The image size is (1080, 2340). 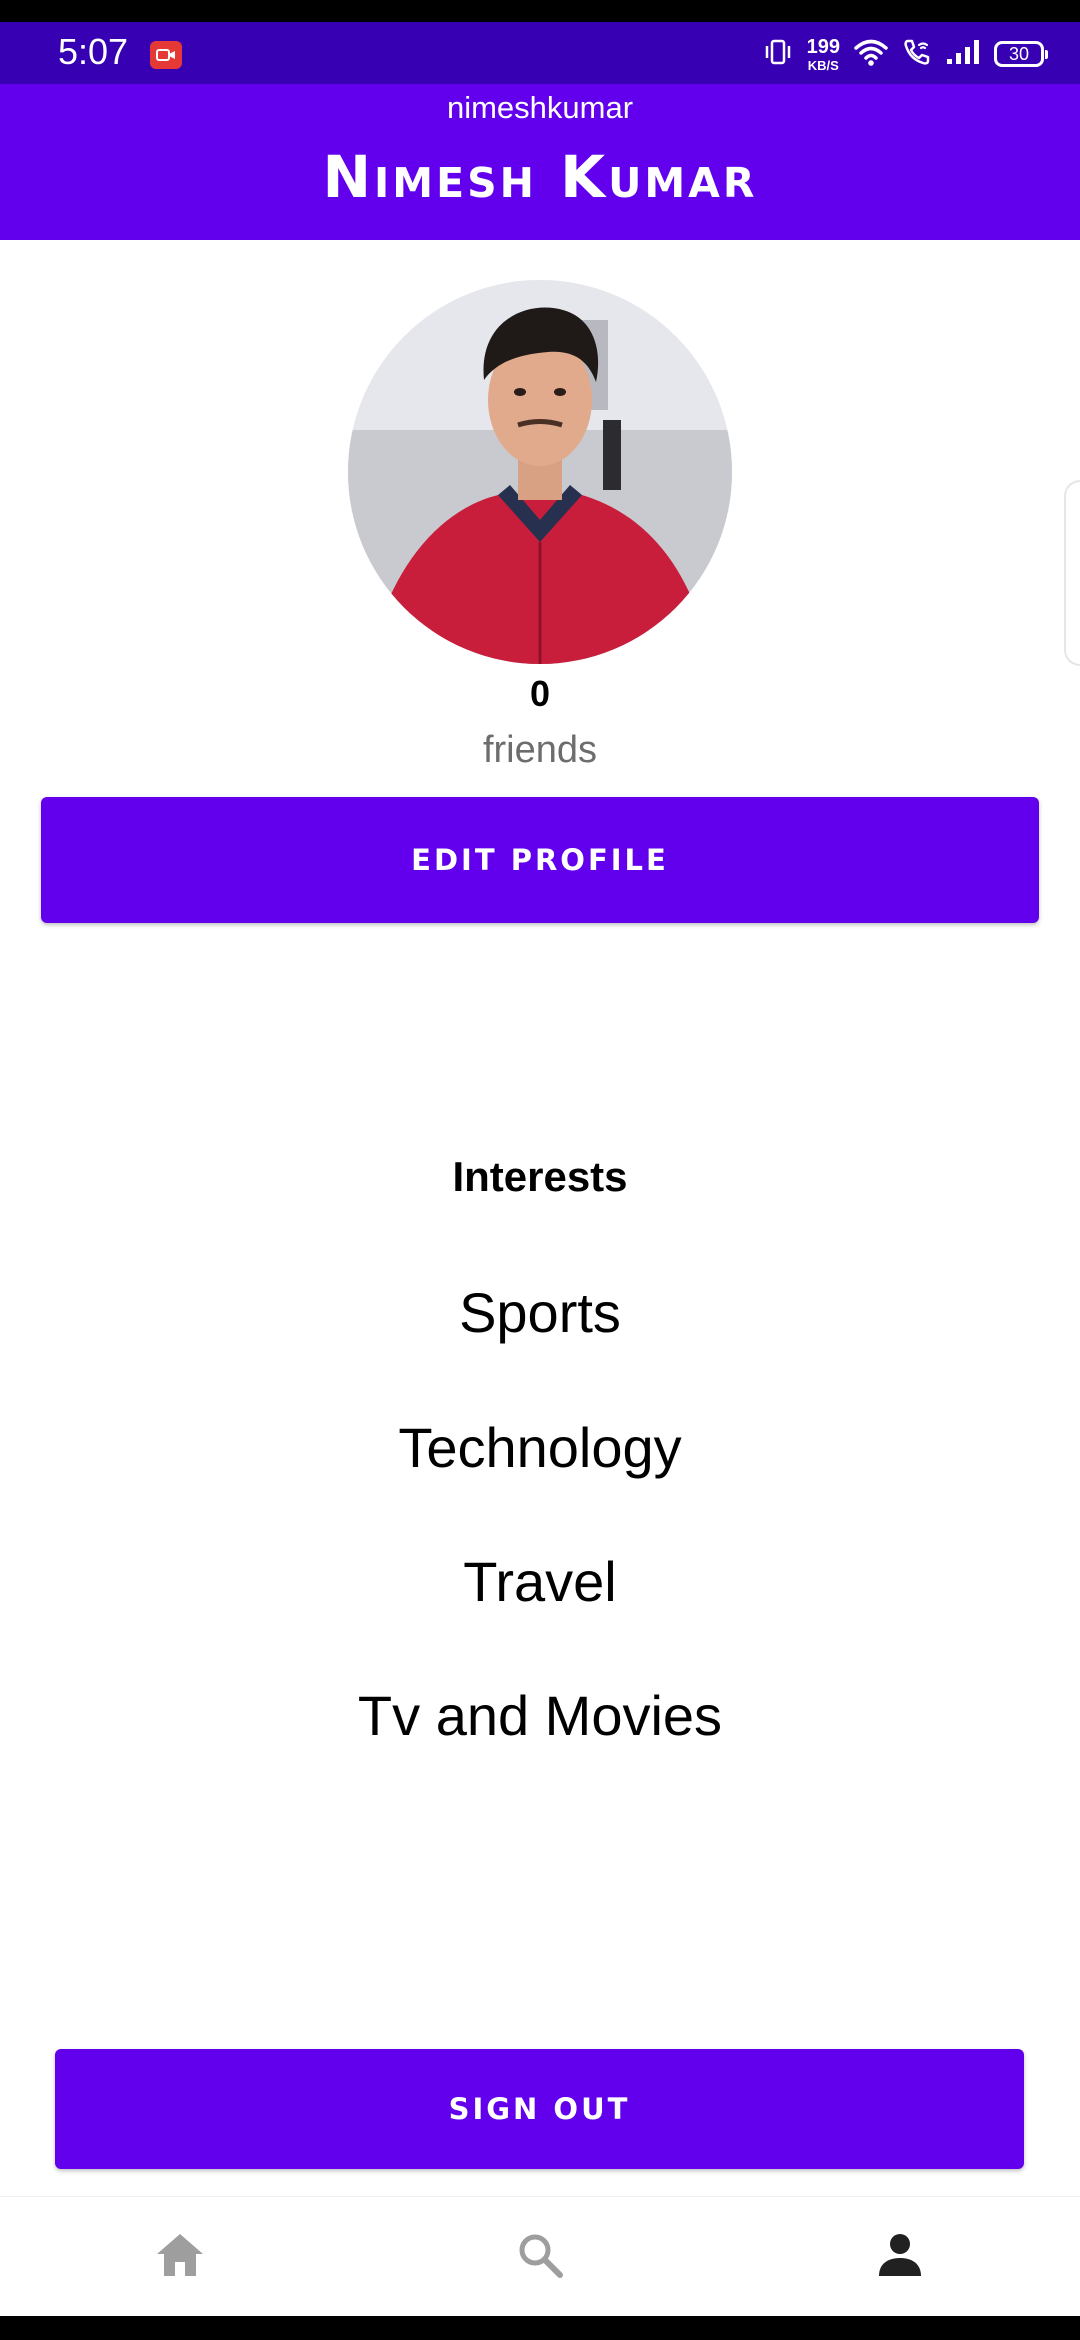 What do you see at coordinates (540, 1447) in the screenshot?
I see `interest-item: Technology` at bounding box center [540, 1447].